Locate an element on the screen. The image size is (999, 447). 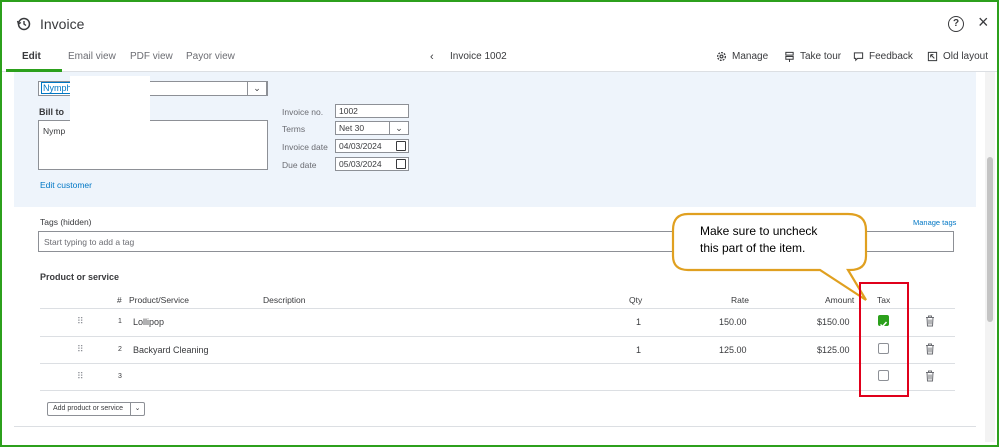
row-rate: 150.00 is located at coordinates (733, 322).